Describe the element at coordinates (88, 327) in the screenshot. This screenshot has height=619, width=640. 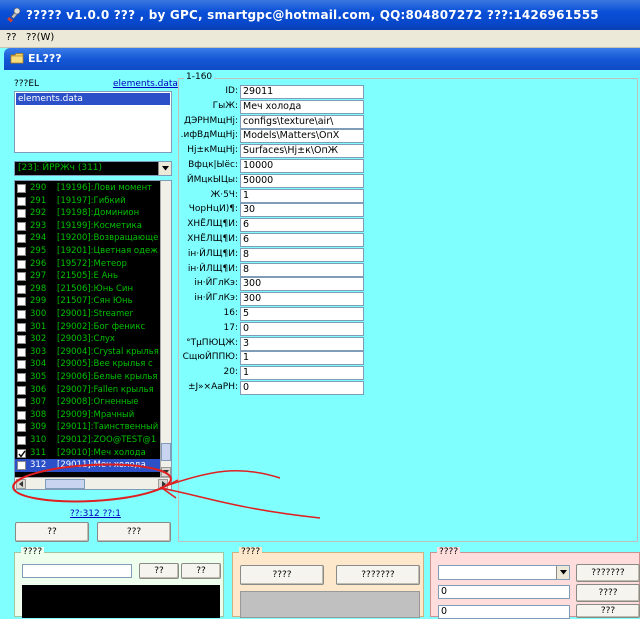
I see `list-item: 301 [29002]:Бог феникс` at that location.